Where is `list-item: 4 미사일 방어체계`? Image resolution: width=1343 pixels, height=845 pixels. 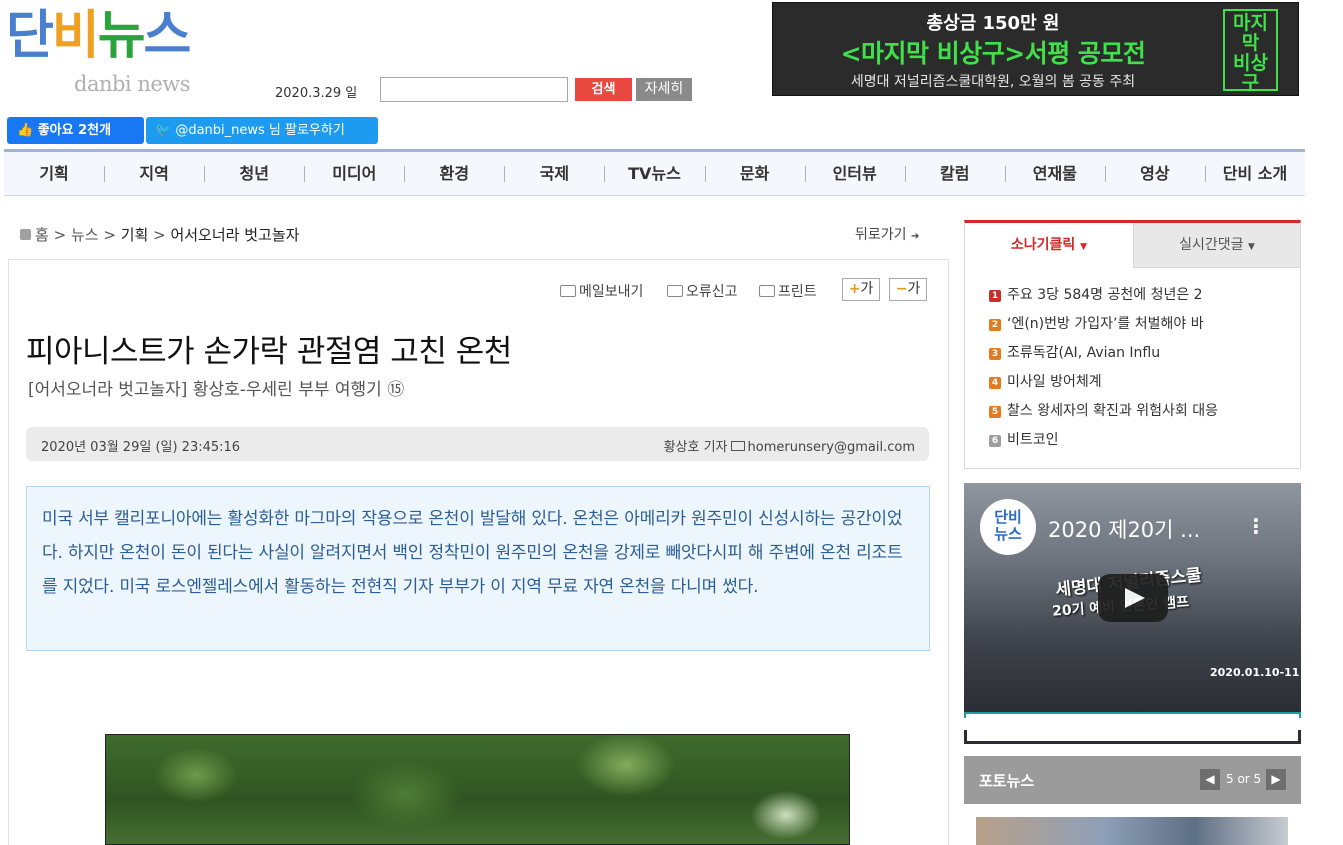
list-item: 4 미사일 방어체계 is located at coordinates (1139, 385).